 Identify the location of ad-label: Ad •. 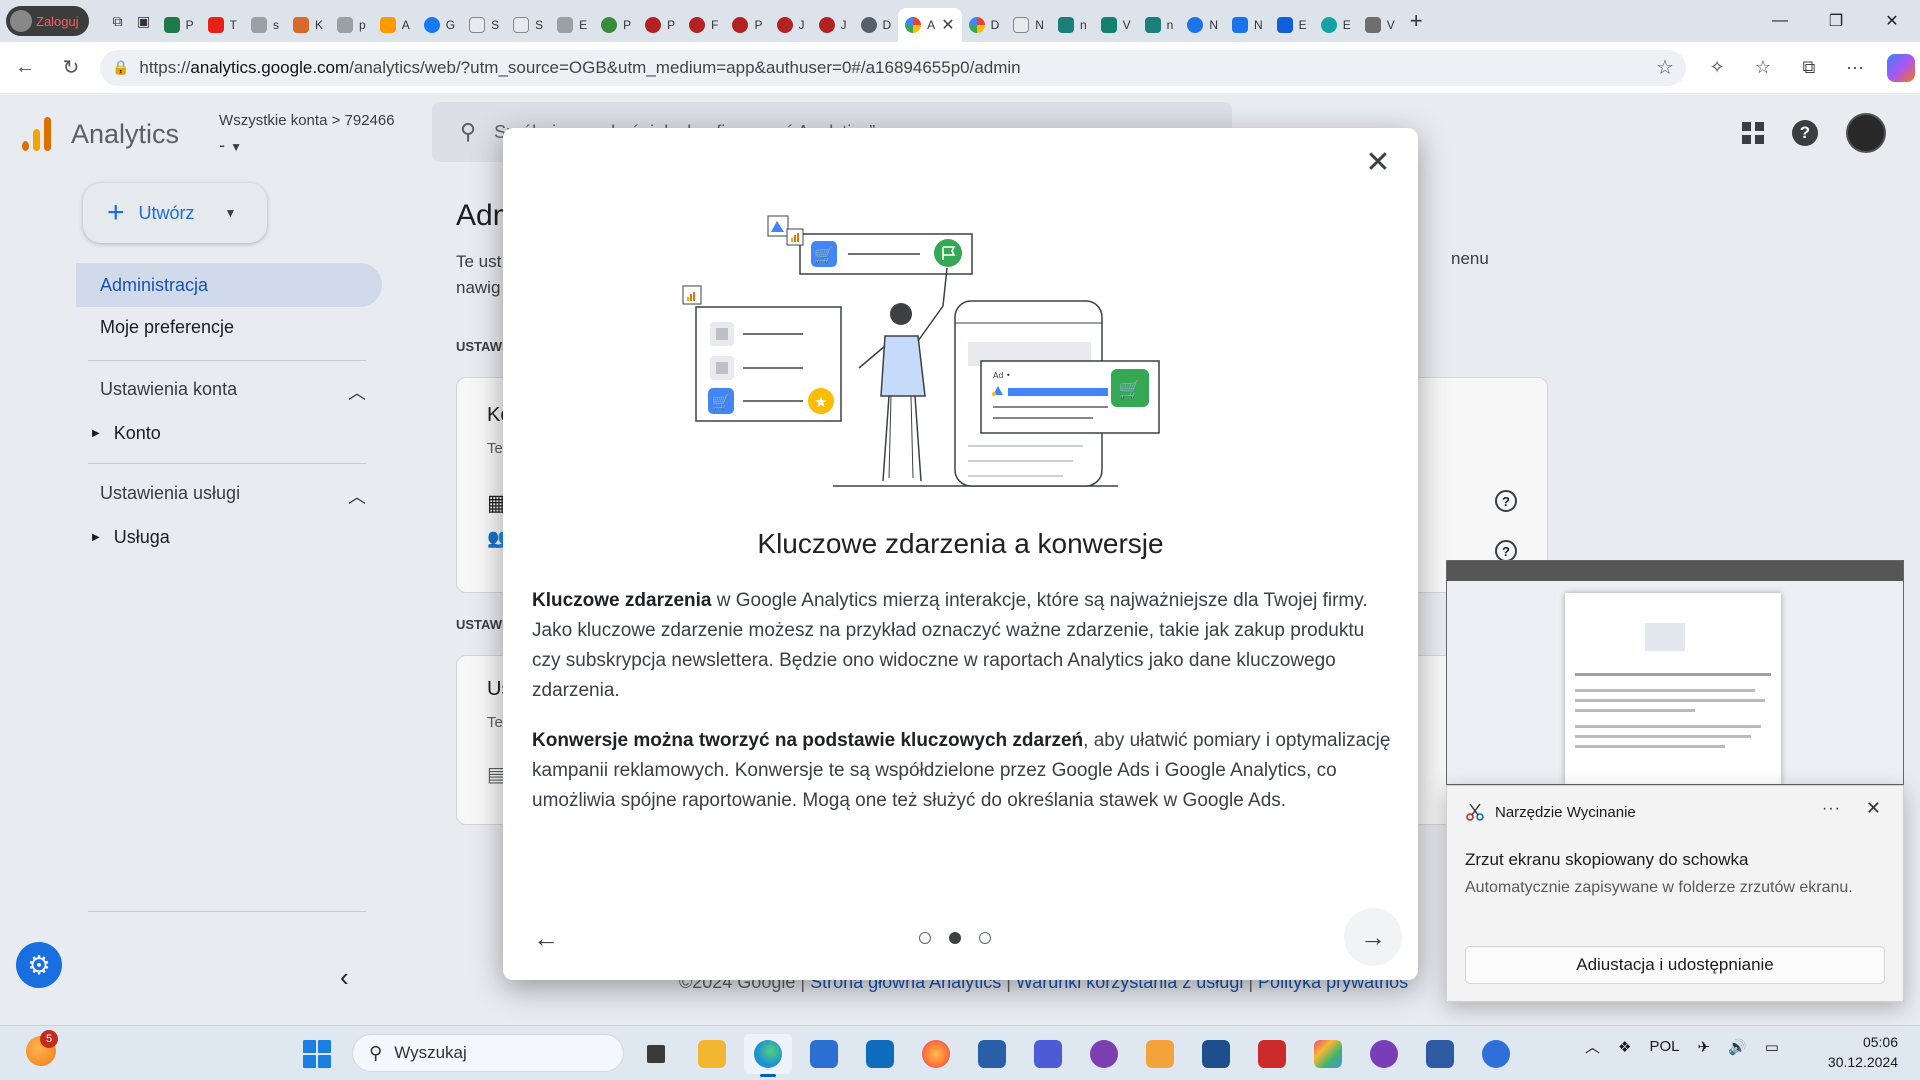
(1002, 375).